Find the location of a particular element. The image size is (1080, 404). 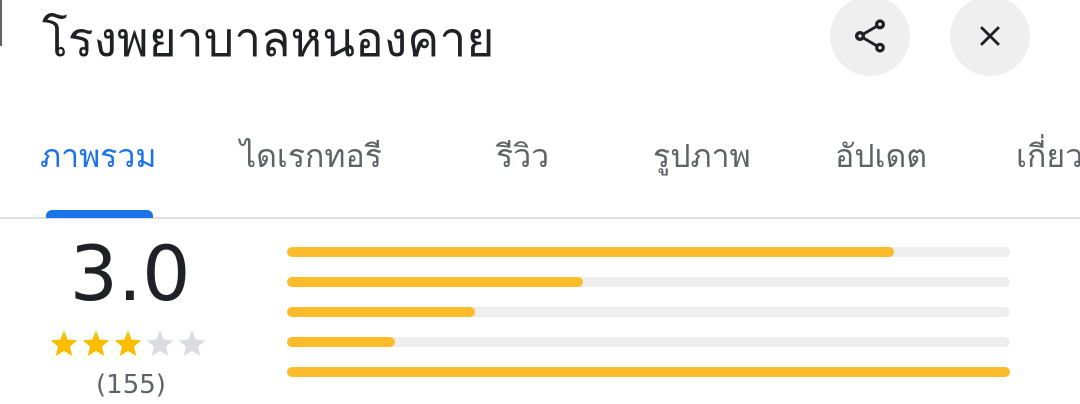

left-edge-divider is located at coordinates (1, 23).